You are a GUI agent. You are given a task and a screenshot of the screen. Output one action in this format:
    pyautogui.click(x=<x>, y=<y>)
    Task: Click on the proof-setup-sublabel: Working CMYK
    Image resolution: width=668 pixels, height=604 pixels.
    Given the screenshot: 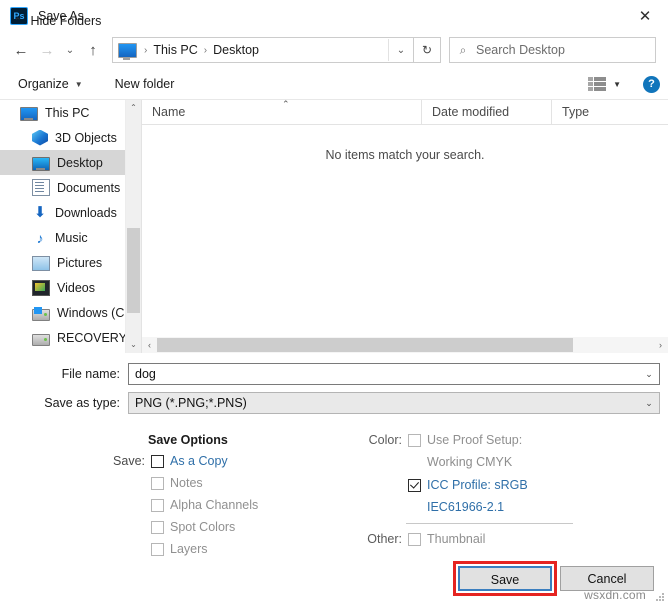 What is the action you would take?
    pyautogui.click(x=470, y=462)
    